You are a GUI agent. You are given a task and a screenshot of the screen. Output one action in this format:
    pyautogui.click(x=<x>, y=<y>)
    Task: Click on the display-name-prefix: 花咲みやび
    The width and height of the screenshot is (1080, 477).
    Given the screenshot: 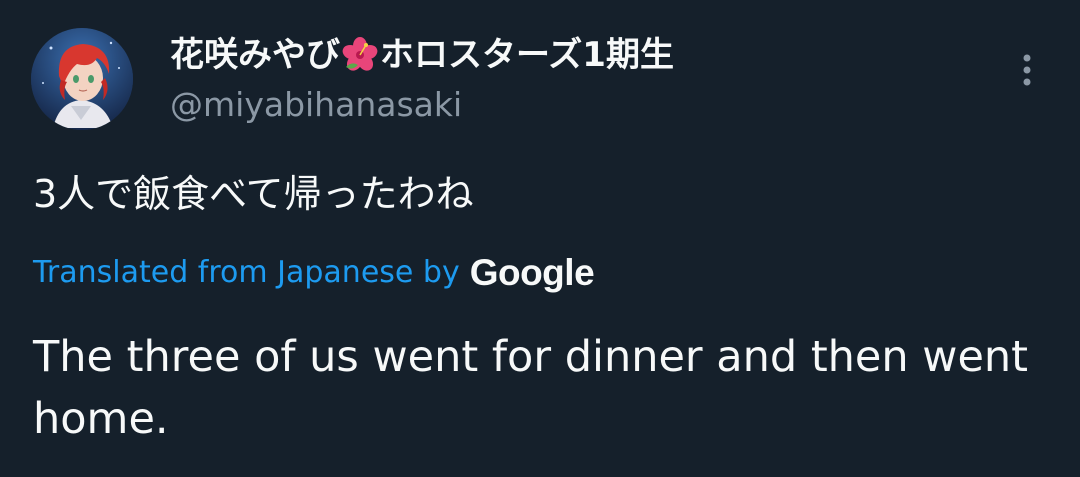 What is the action you would take?
    pyautogui.click(x=255, y=55)
    